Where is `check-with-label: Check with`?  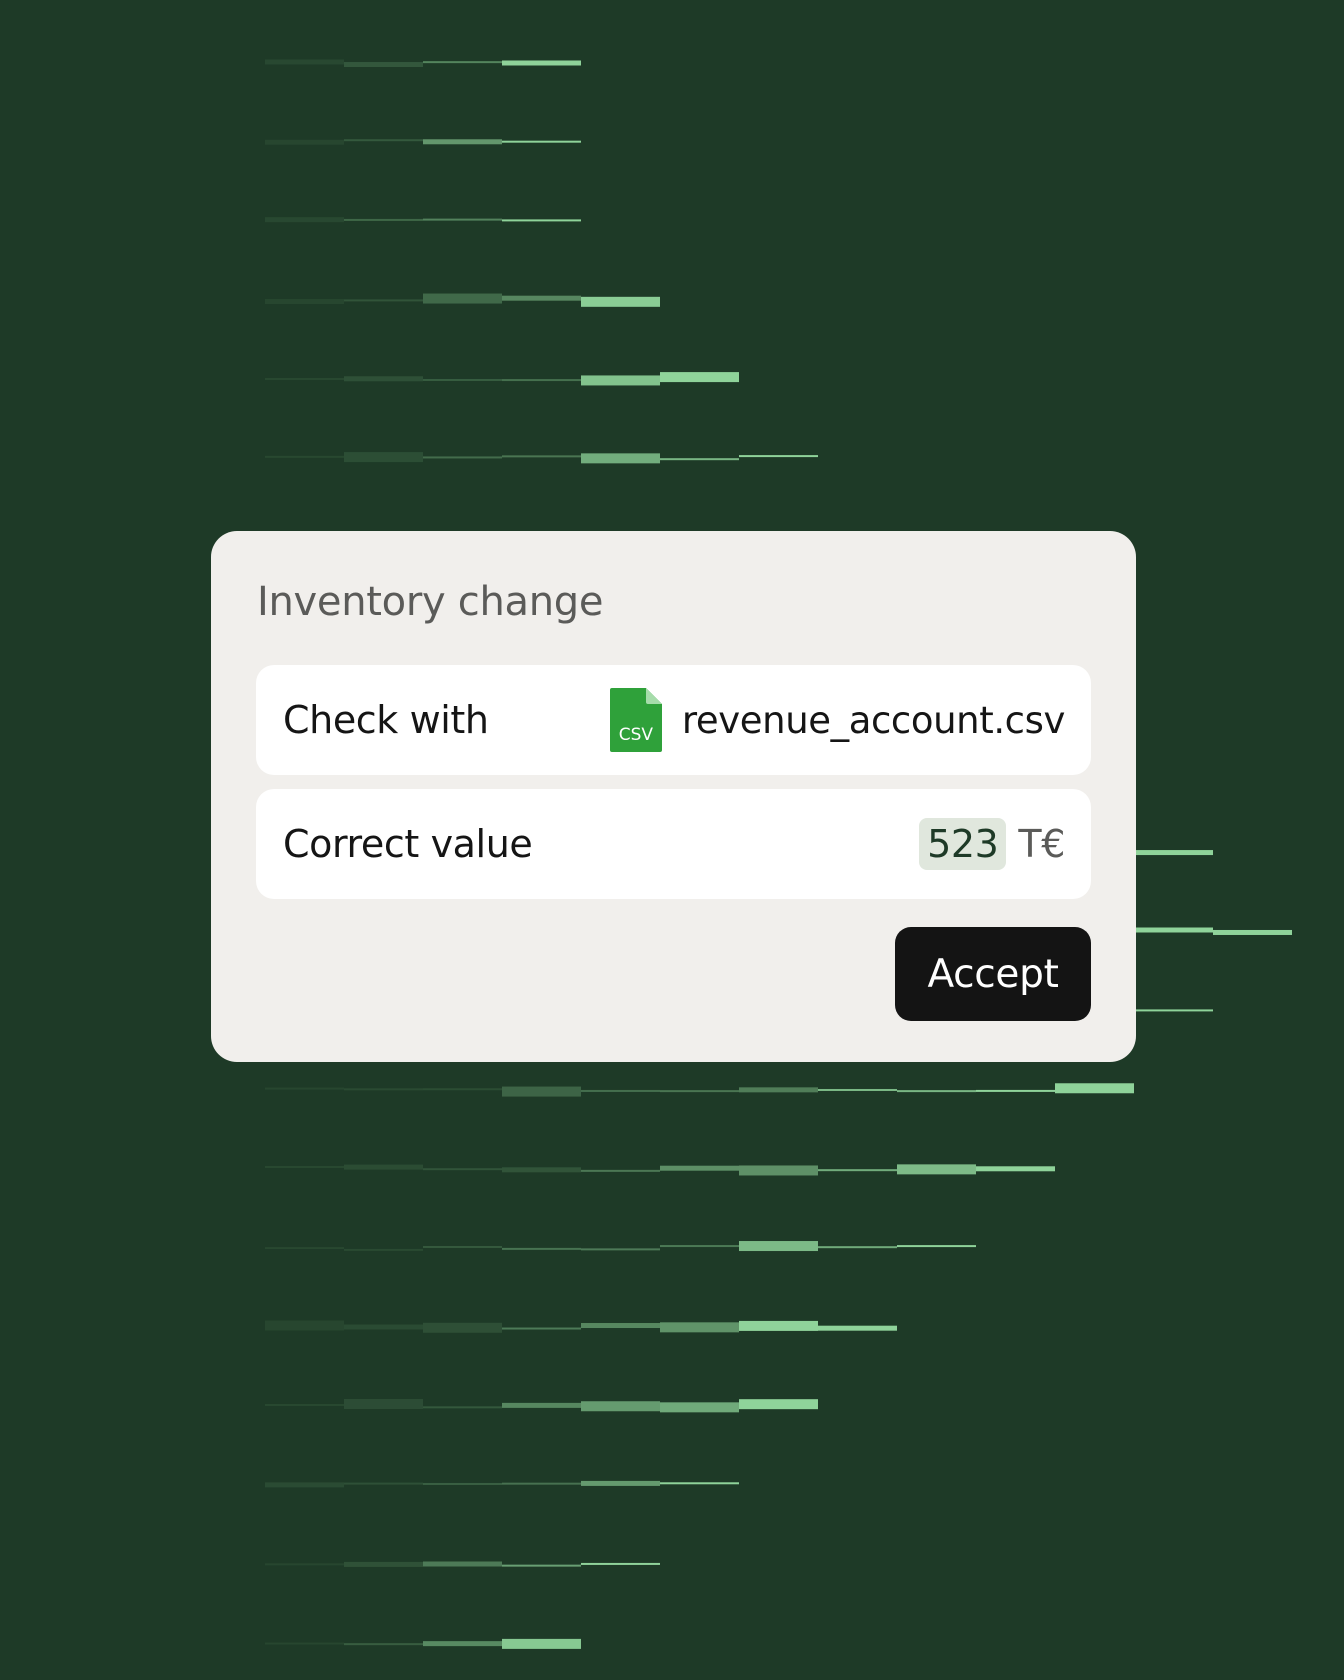 check-with-label: Check with is located at coordinates (386, 720).